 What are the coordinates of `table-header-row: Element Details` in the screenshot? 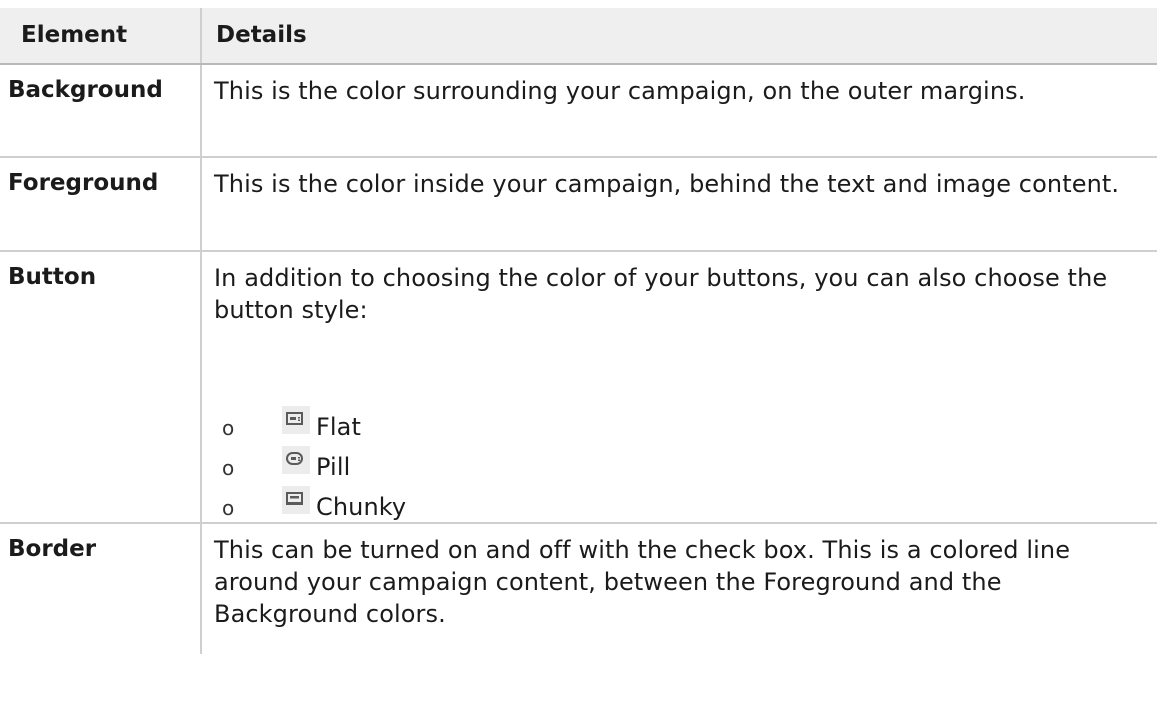 It's located at (578, 36).